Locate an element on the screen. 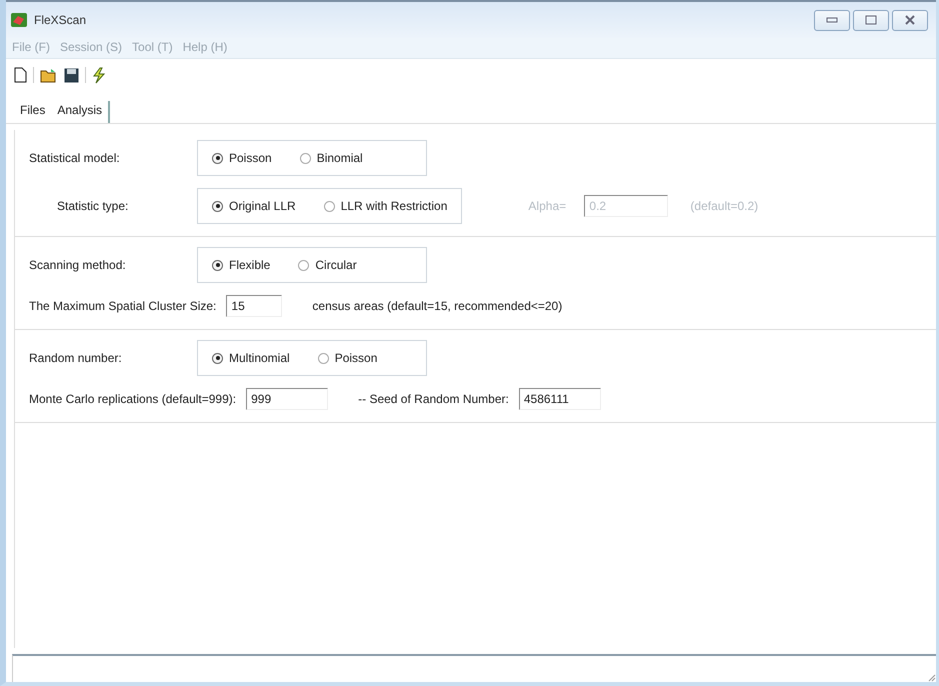 The width and height of the screenshot is (939, 686). field-label: Scanning method: is located at coordinates (78, 265).